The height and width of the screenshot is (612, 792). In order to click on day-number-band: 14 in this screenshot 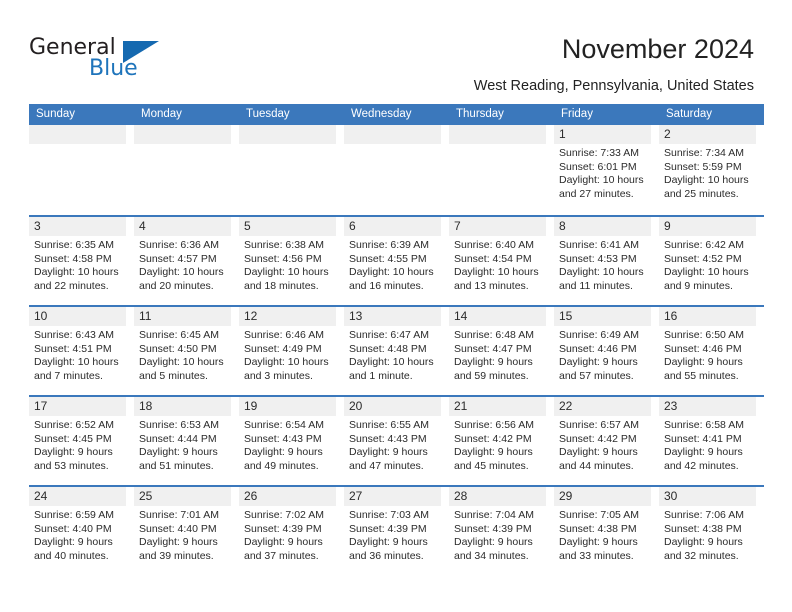, I will do `click(497, 316)`.